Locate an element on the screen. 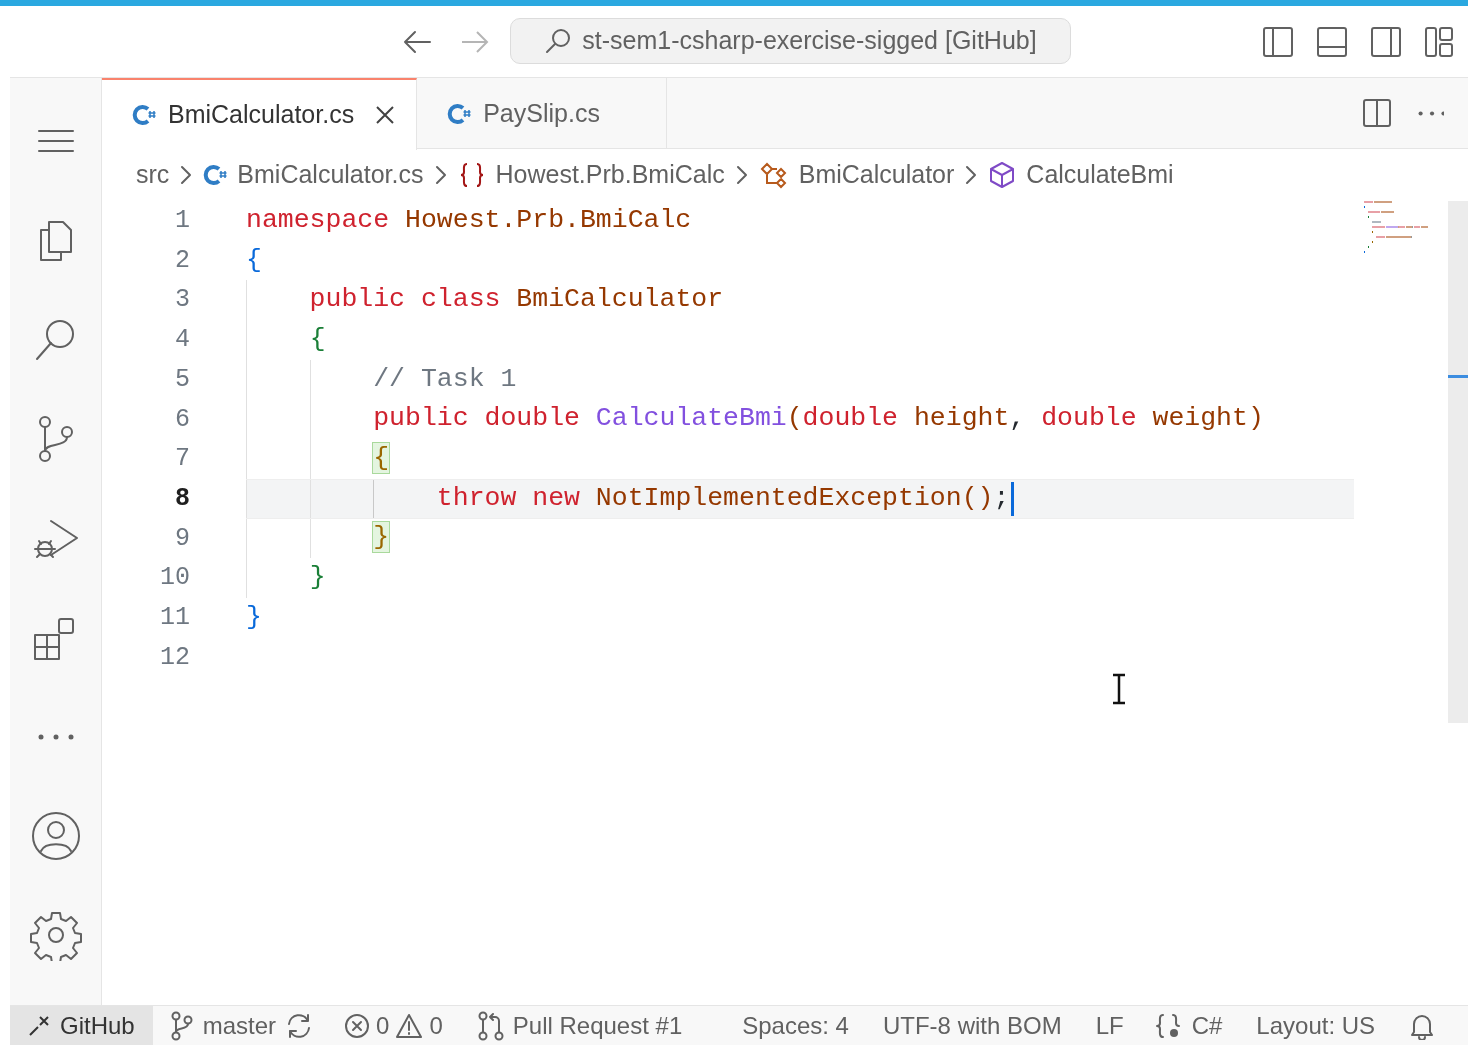 Image resolution: width=1468 pixels, height=1045 pixels. customize-layout-icon is located at coordinates (1440, 42).